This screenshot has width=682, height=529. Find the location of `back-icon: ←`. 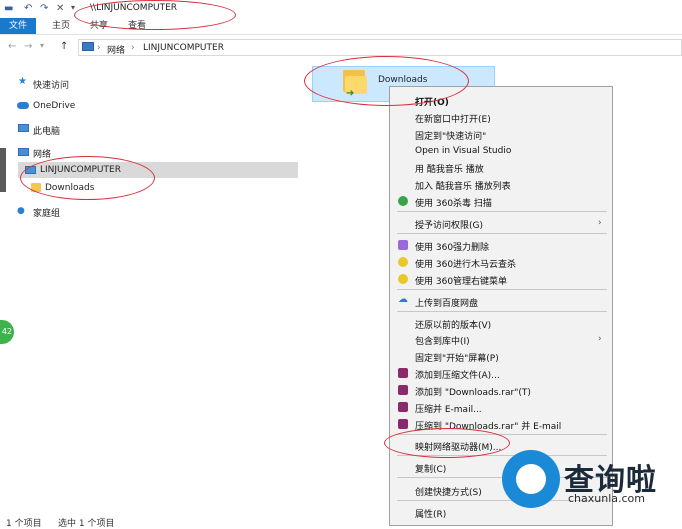

back-icon: ← is located at coordinates (12, 46).